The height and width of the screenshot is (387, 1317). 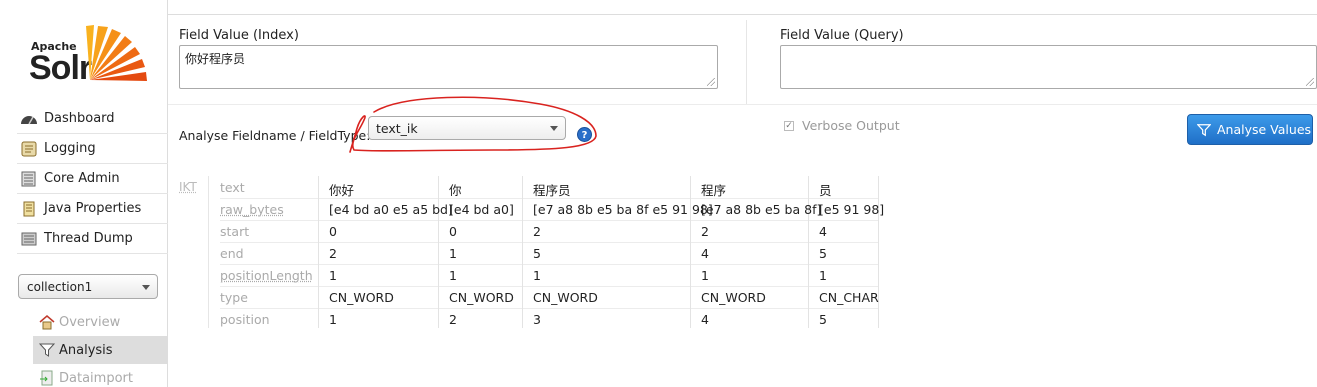 I want to click on token-2-raw_bytes: [e4 bd a0], so click(x=481, y=209).